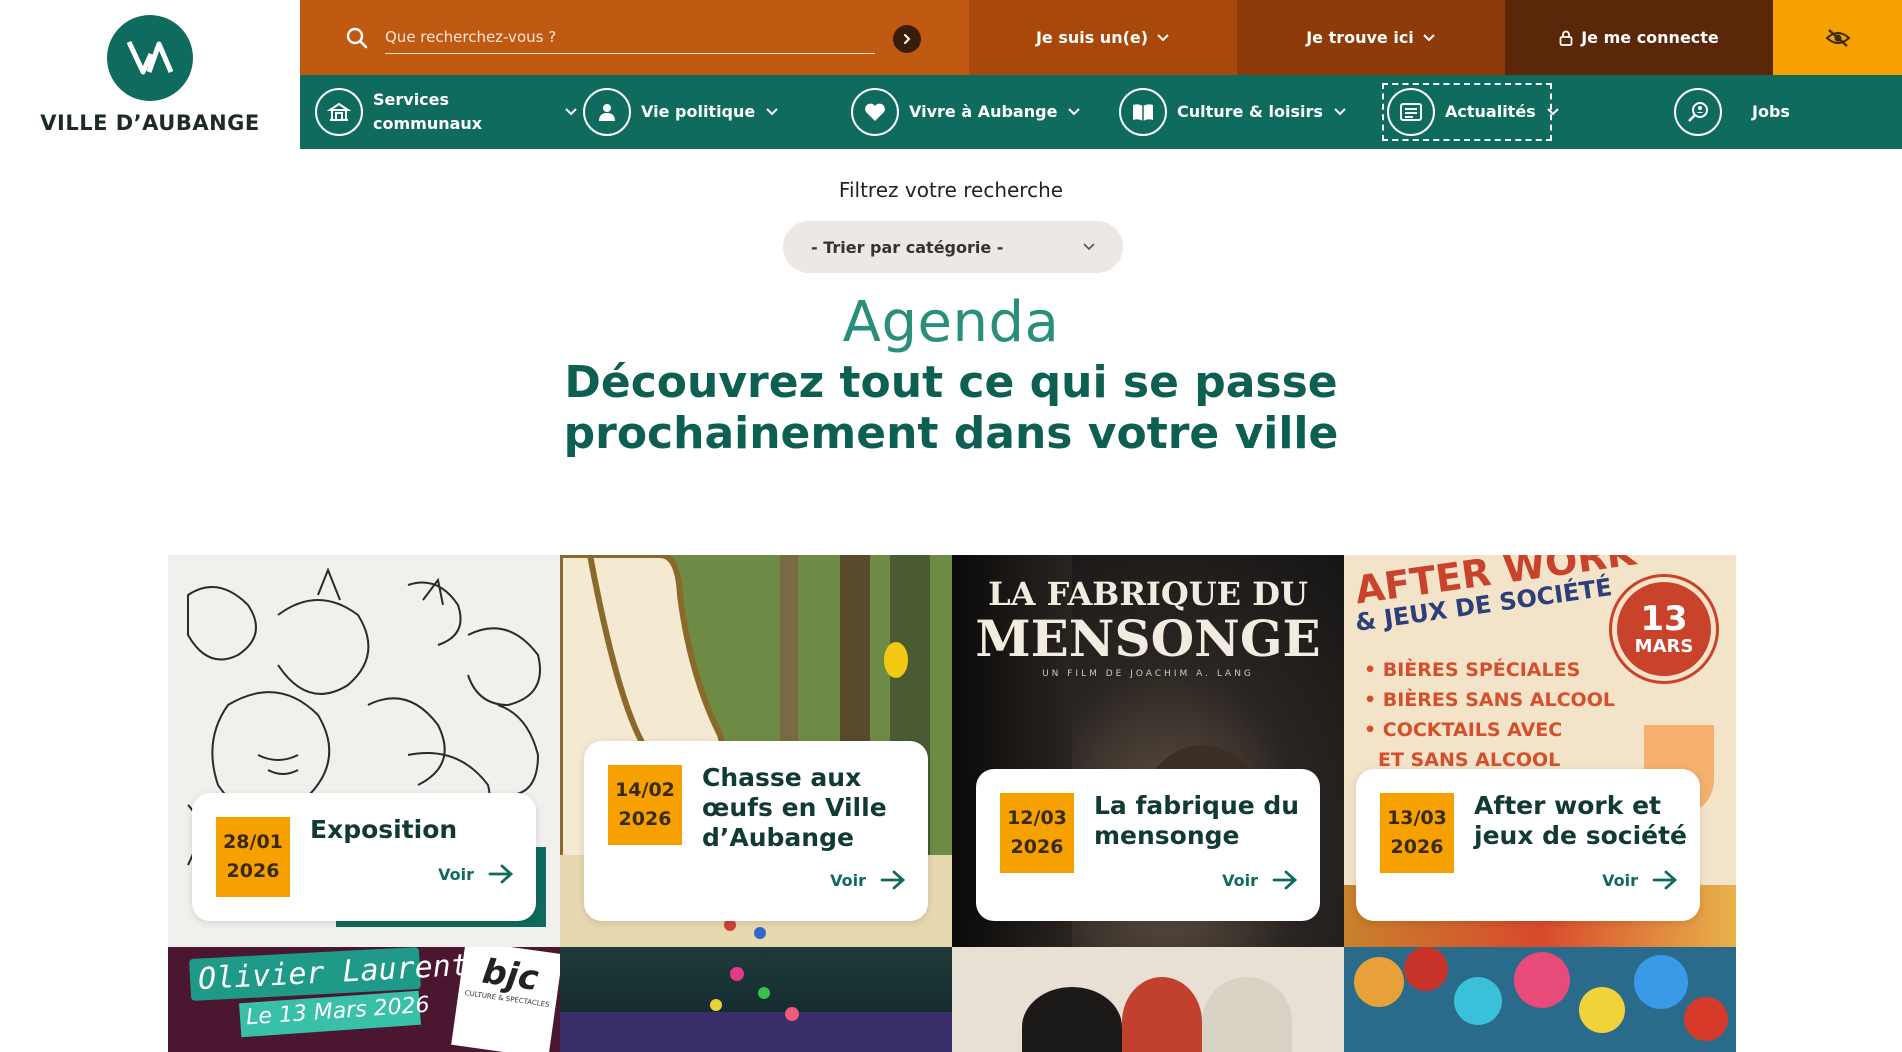 The height and width of the screenshot is (1052, 1902). I want to click on poster-title-1: LA FABRIQUE DU, so click(1148, 594).